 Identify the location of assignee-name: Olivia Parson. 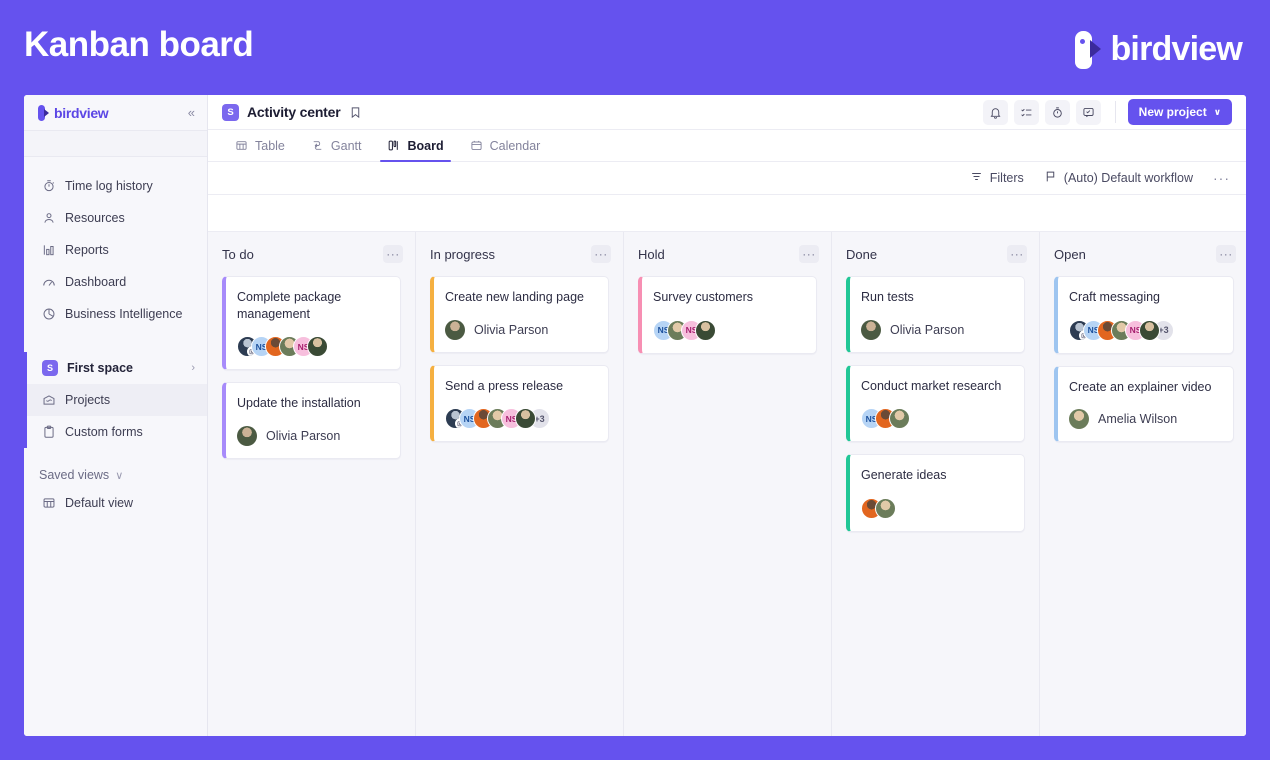
(927, 329).